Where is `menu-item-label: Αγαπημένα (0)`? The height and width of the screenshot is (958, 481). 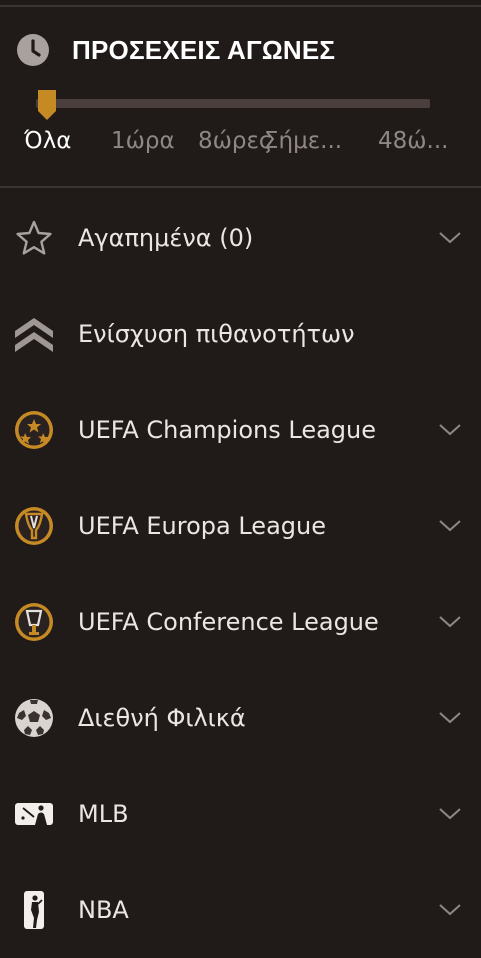 menu-item-label: Αγαπημένα (0) is located at coordinates (166, 238).